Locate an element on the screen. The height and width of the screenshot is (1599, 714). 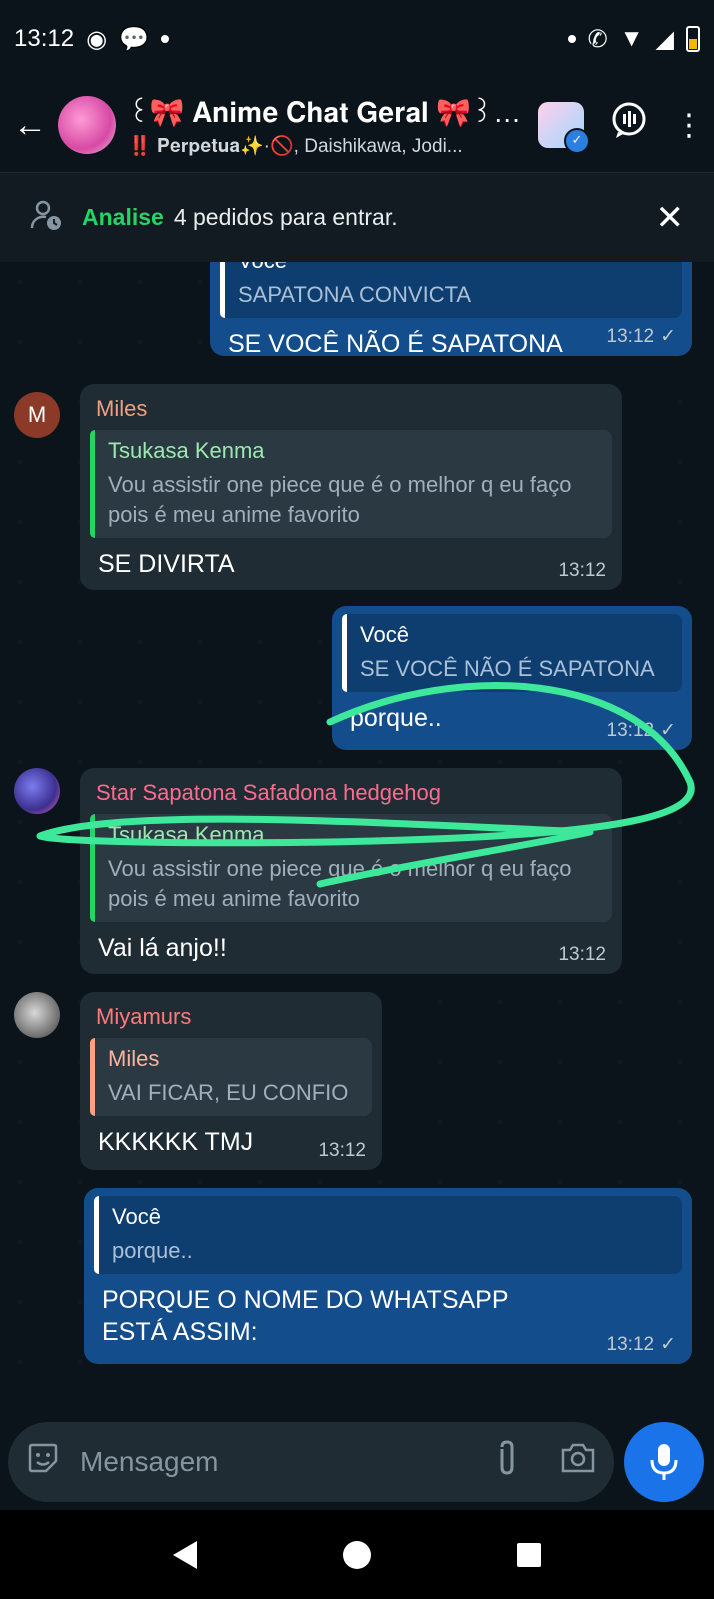
battery-icon is located at coordinates (693, 39).